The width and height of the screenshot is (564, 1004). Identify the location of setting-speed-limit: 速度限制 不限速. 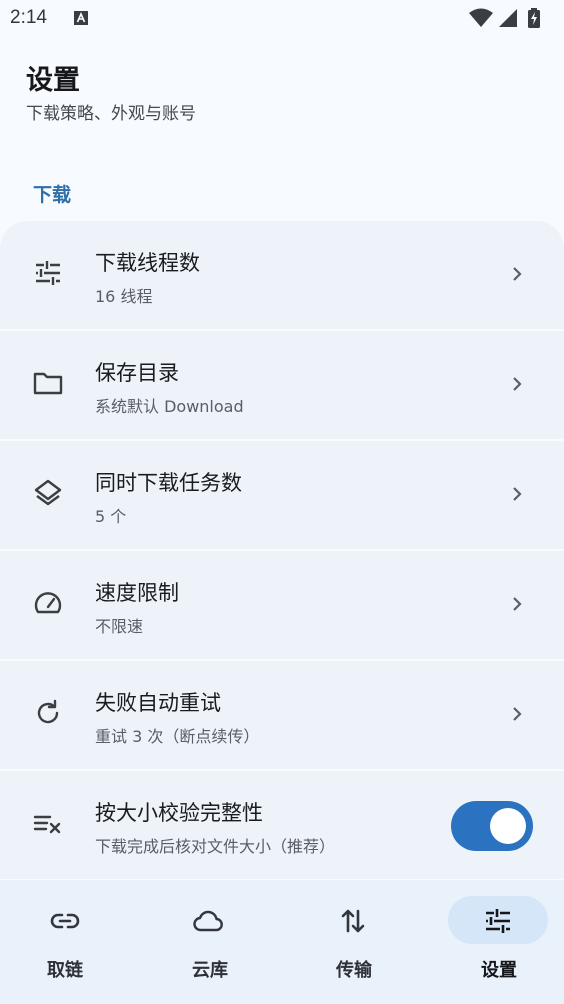
(282, 605).